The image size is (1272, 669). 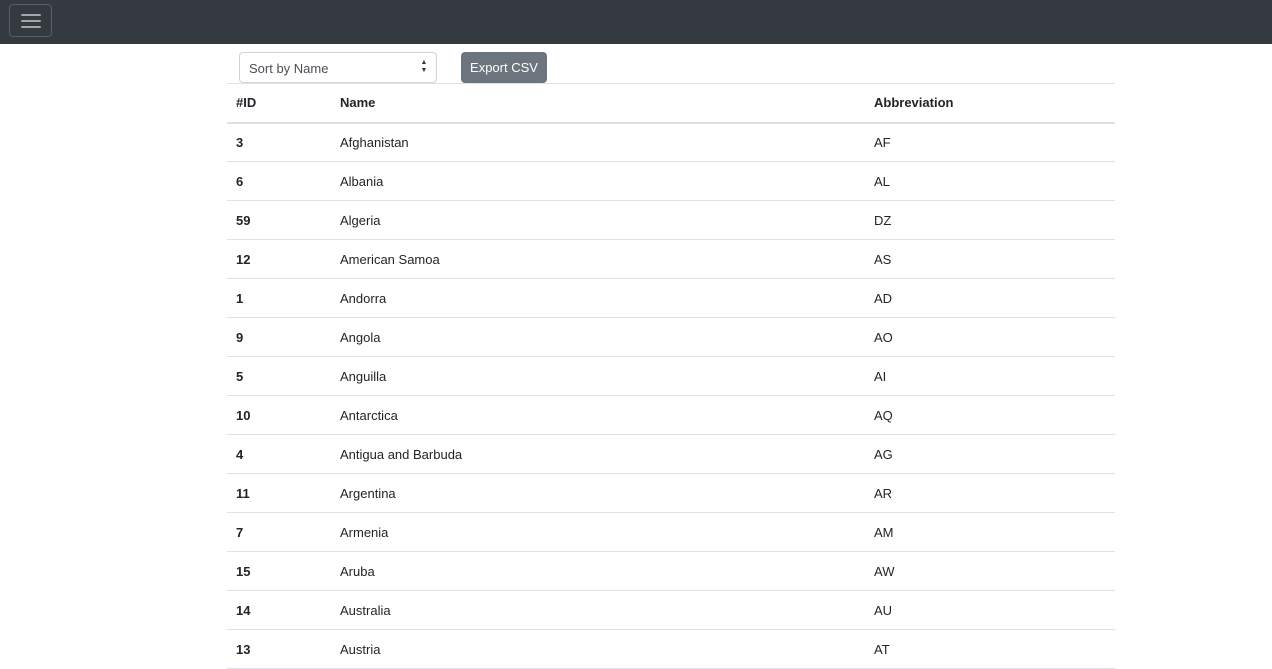 I want to click on cell-name: Angola, so click(x=598, y=337).